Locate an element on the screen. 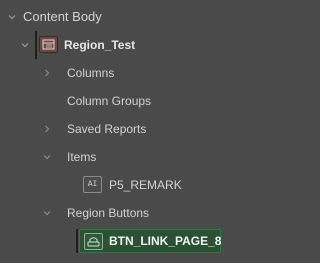  tree-node-label: Region_Test is located at coordinates (100, 45).